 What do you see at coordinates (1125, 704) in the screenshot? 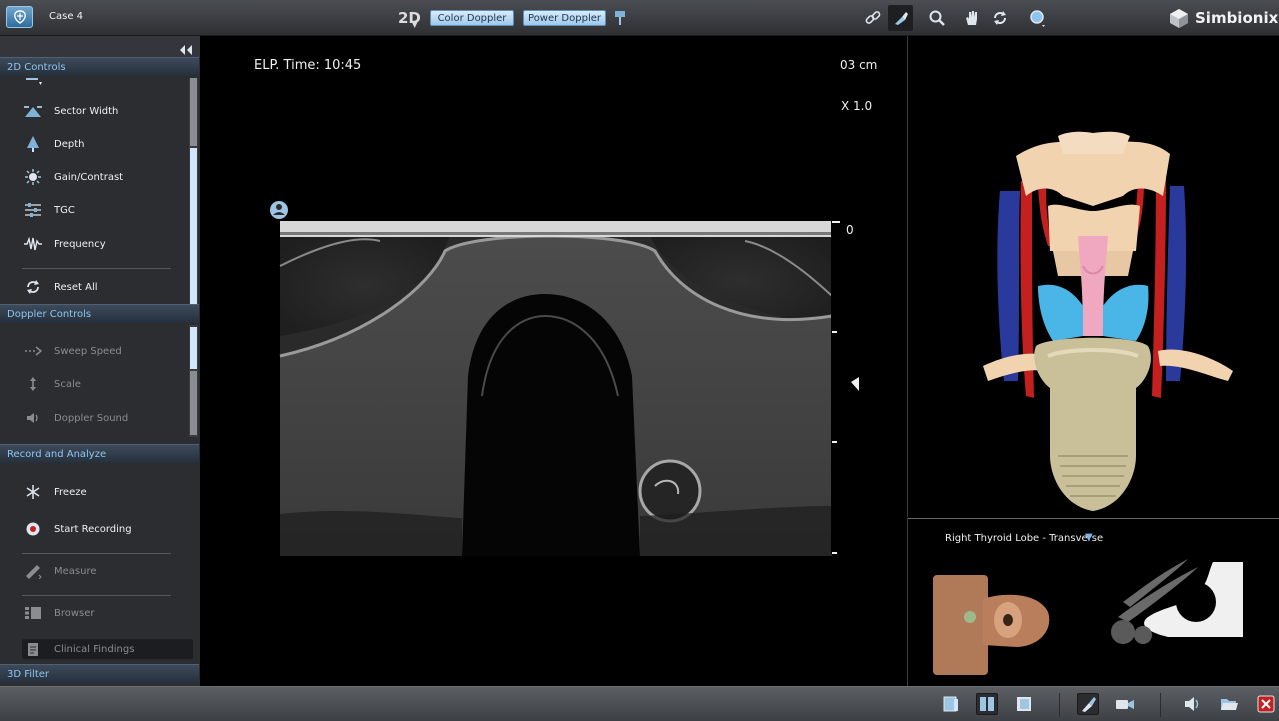
I see `camera-record-icon` at bounding box center [1125, 704].